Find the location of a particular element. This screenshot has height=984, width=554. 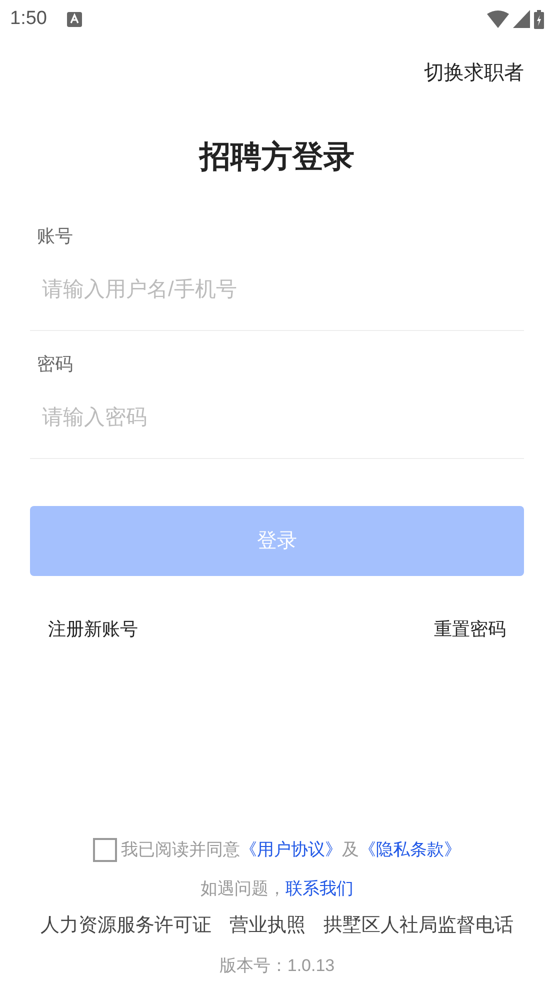

contact-link: 联系我们 is located at coordinates (320, 888).